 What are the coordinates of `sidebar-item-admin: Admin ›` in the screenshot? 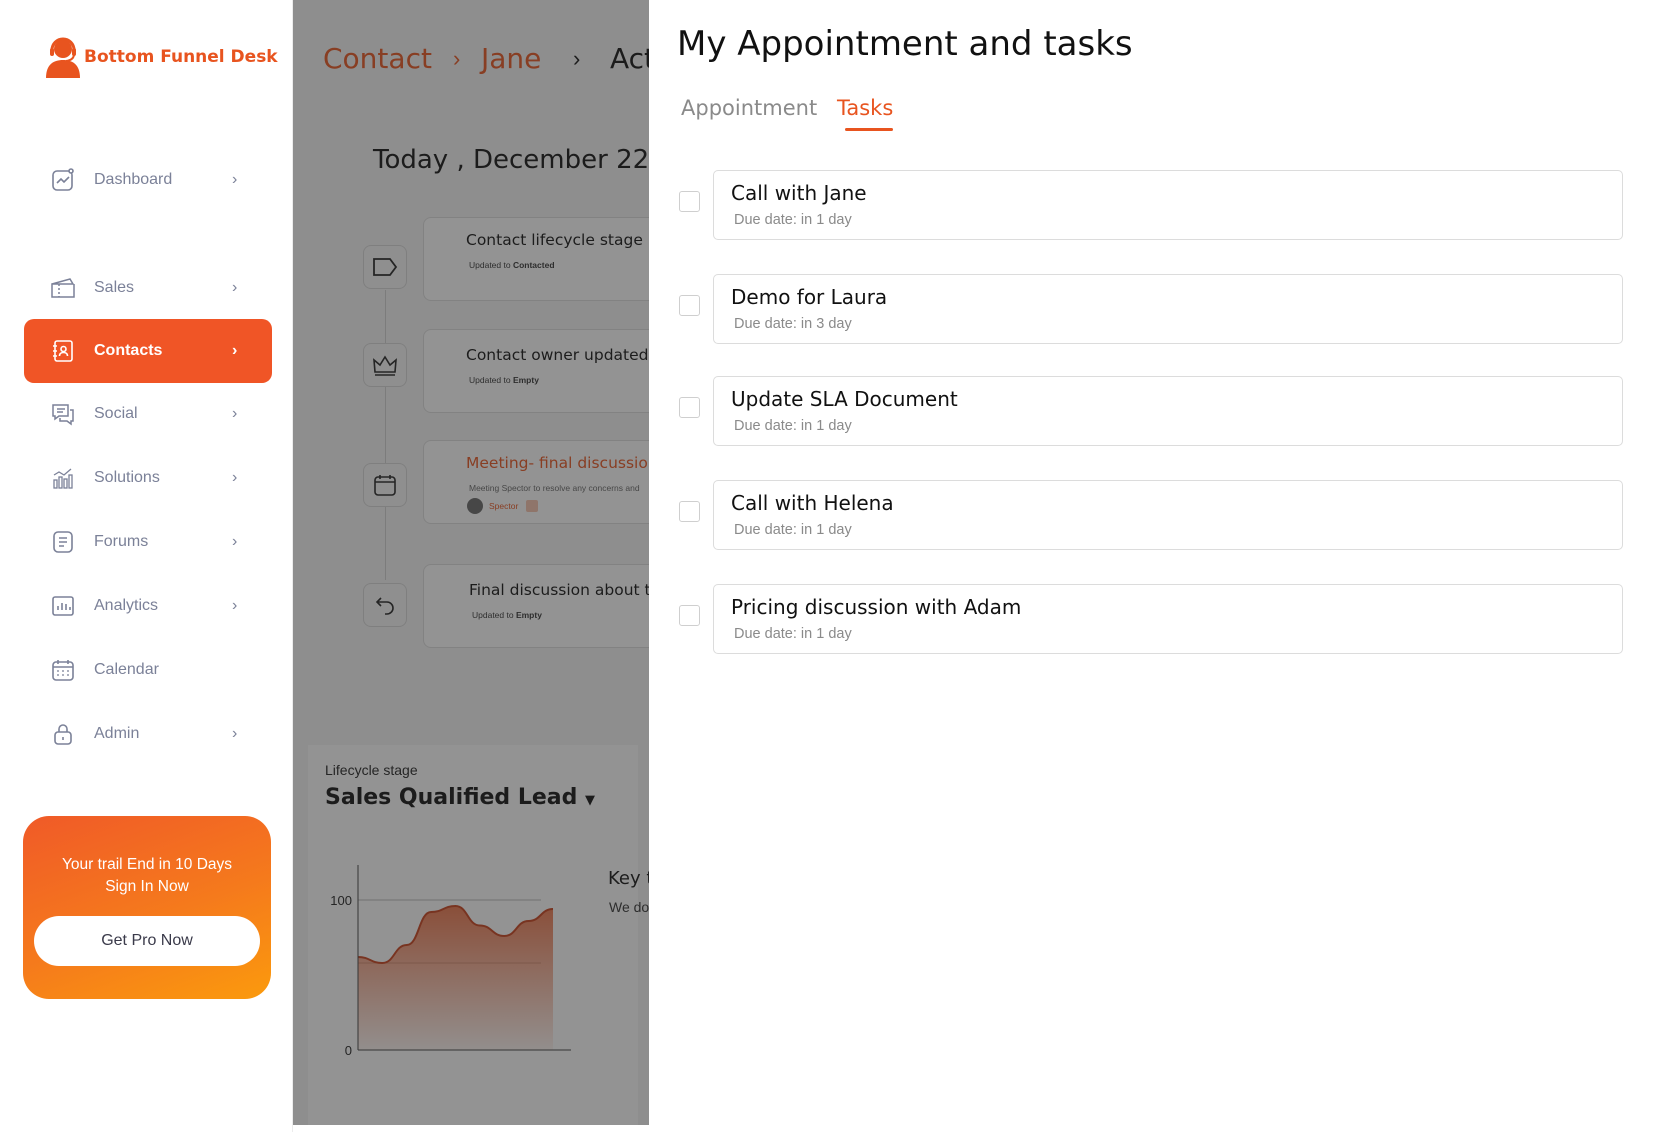 It's located at (148, 734).